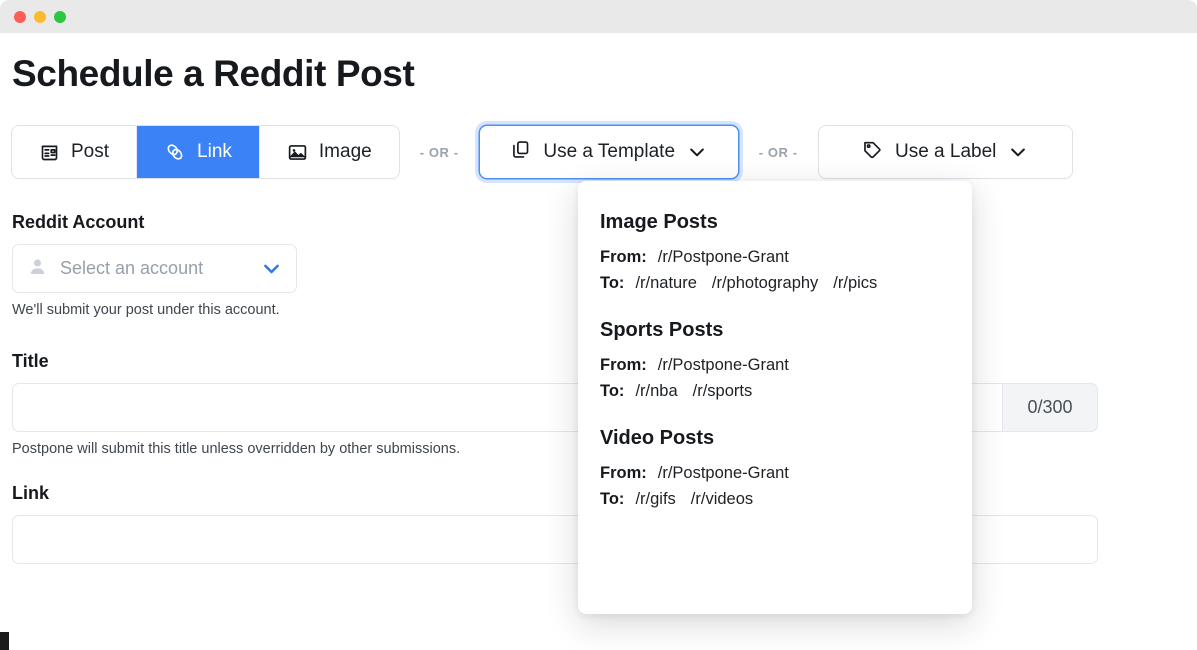  What do you see at coordinates (775, 499) in the screenshot?
I see `template-to-row: To: /r/gifs /r/videos` at bounding box center [775, 499].